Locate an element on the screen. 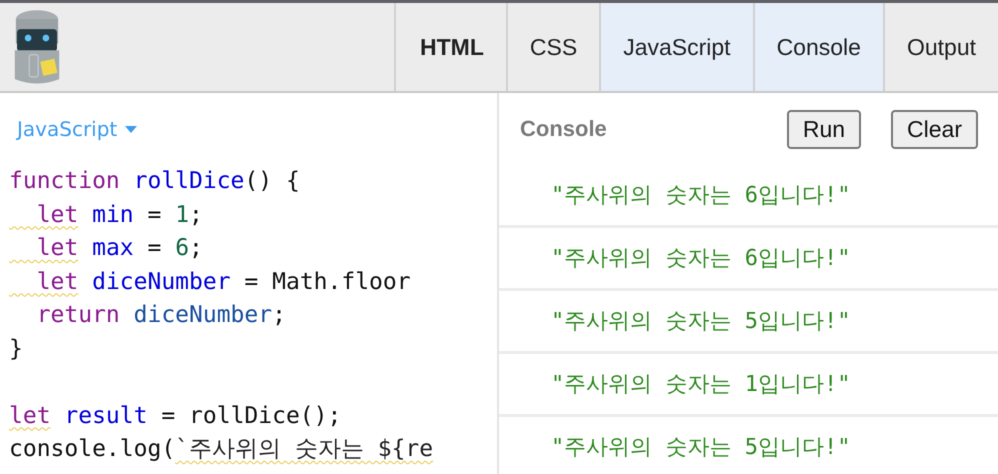  code-line: let max = 6; is located at coordinates (119, 248).